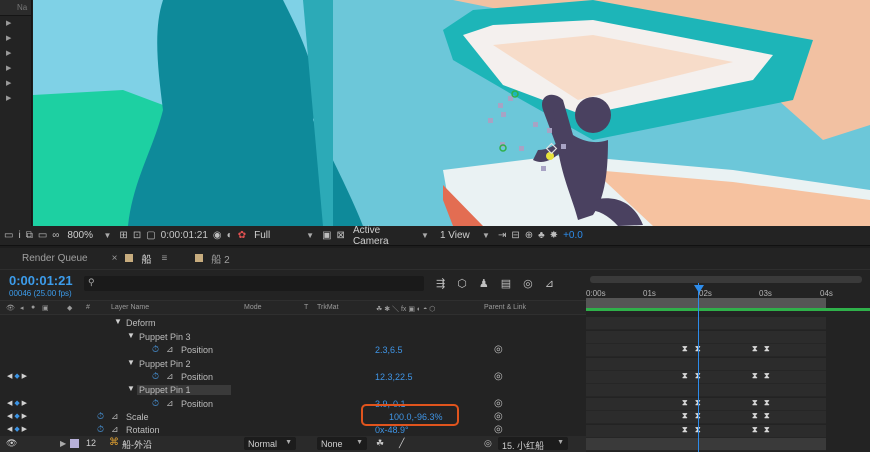  What do you see at coordinates (462, 283) in the screenshot?
I see `draft-3d-icon: ⬡` at bounding box center [462, 283].